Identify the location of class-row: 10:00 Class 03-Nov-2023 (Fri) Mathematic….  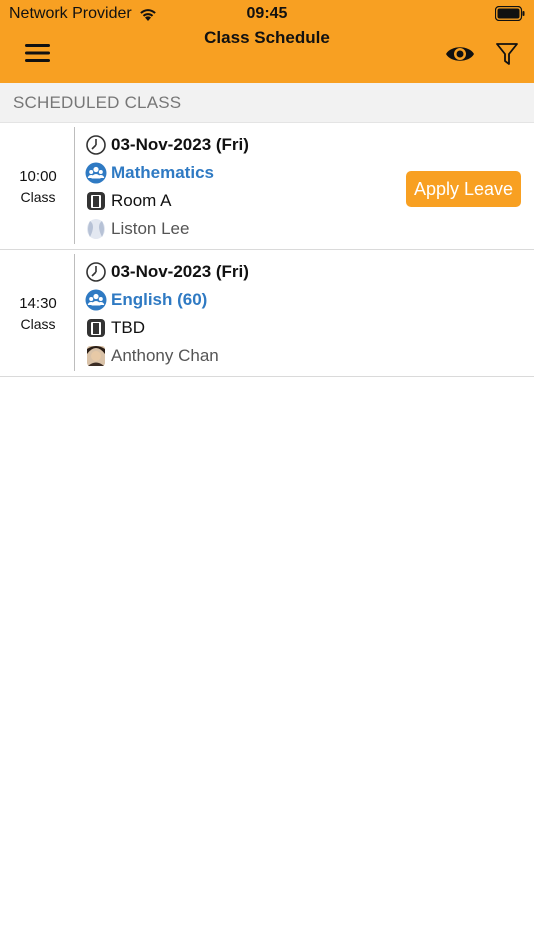
(267, 186).